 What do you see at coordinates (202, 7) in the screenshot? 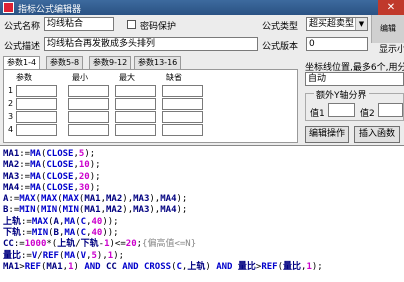
I see `title-bar: 指标公式编辑器 ✕` at bounding box center [202, 7].